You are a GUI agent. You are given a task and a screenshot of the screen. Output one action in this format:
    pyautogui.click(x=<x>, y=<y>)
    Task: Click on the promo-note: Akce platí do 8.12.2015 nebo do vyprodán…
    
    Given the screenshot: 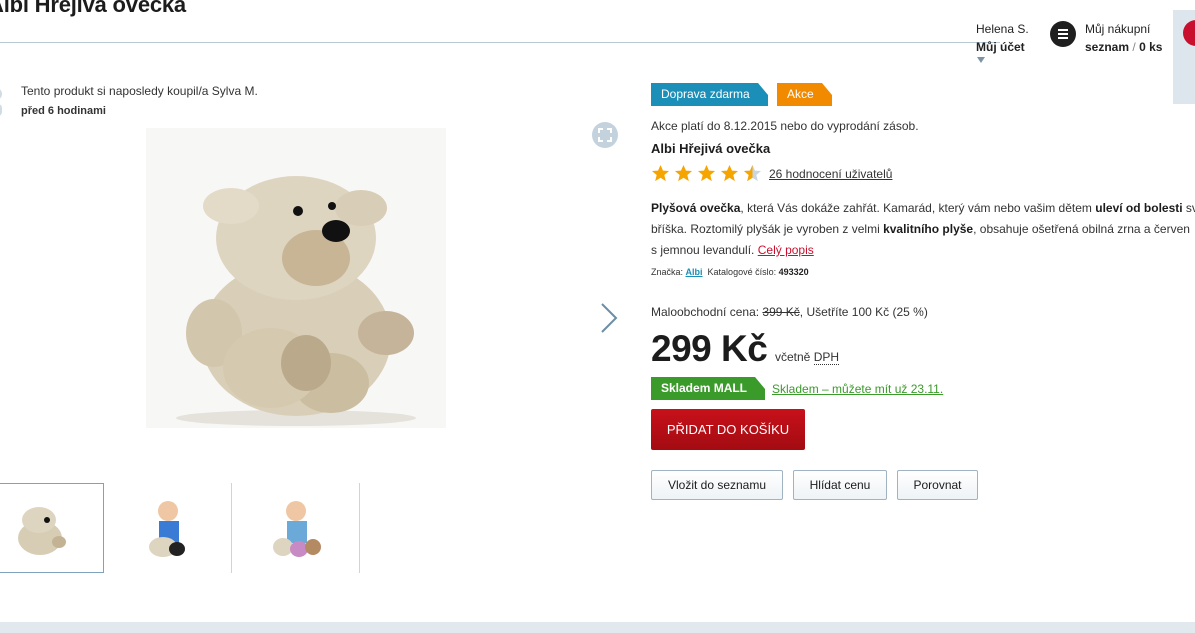 What is the action you would take?
    pyautogui.click(x=785, y=126)
    